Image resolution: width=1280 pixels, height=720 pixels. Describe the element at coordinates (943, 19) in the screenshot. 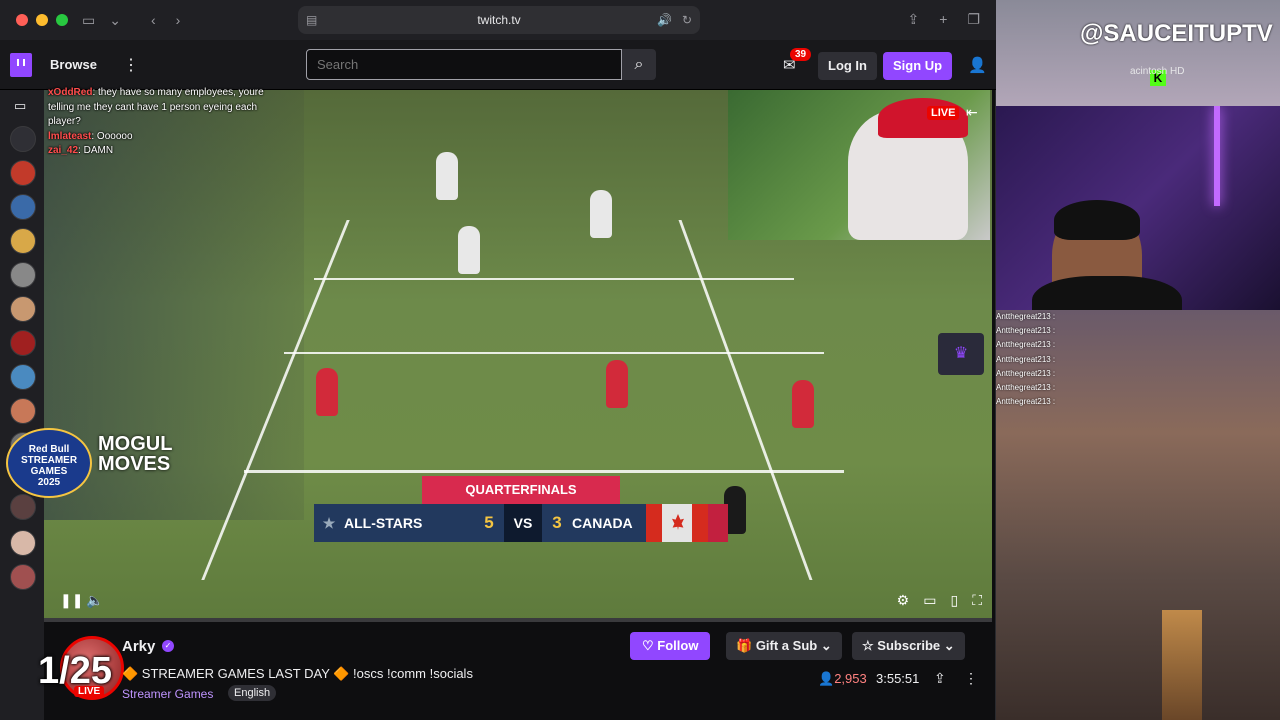

I see `new-tab-icon: +` at that location.